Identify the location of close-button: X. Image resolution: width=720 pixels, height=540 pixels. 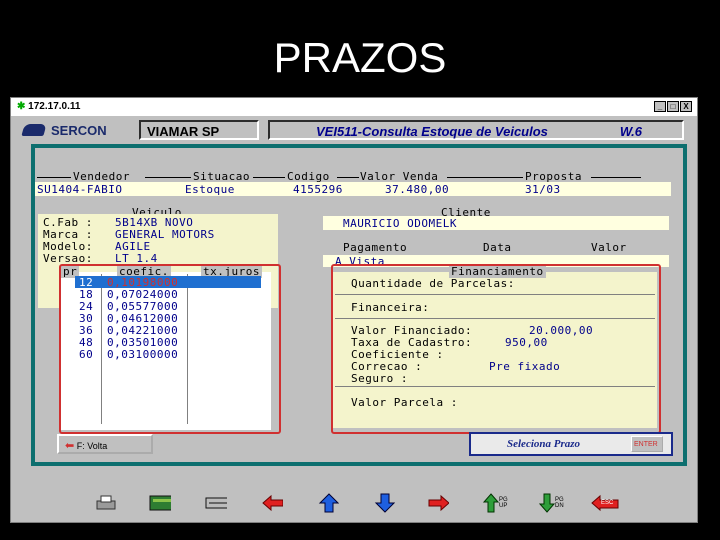
(686, 106).